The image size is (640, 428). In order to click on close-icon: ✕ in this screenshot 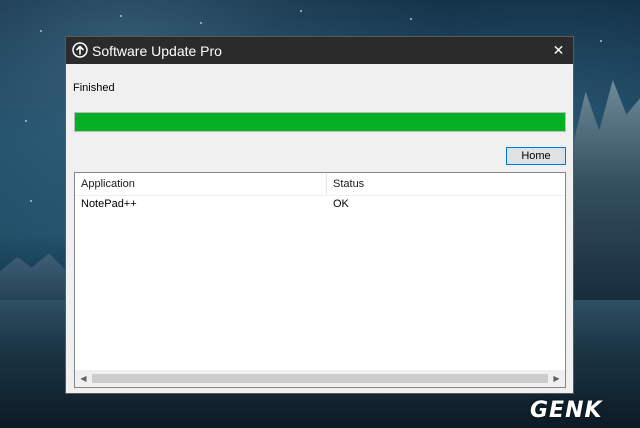, I will do `click(558, 50)`.